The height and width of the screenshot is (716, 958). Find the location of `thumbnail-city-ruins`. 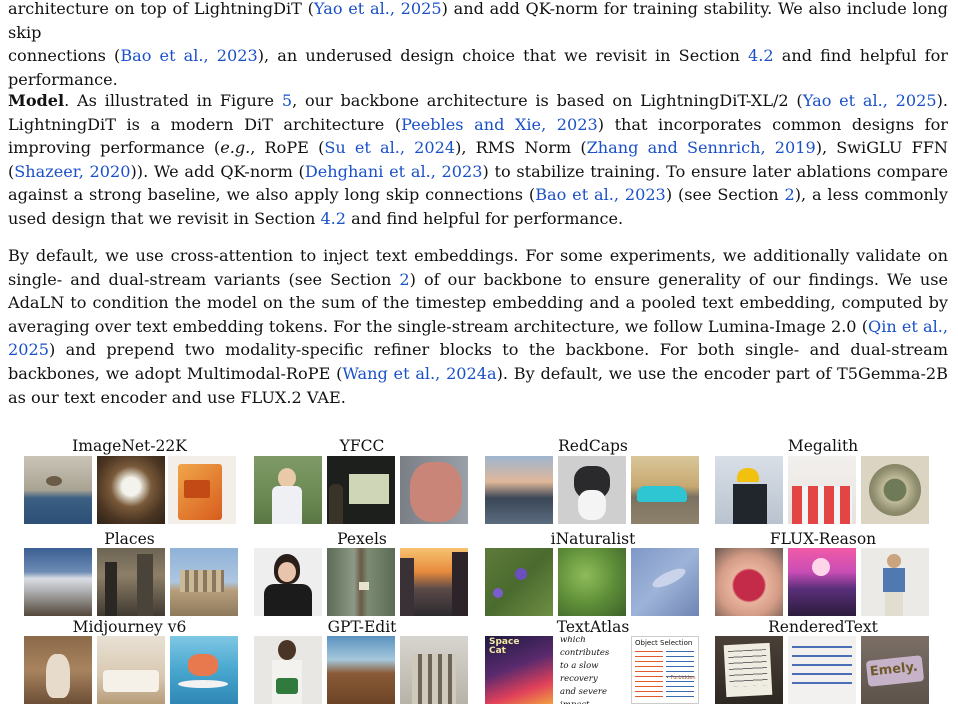

thumbnail-city-ruins is located at coordinates (131, 582).